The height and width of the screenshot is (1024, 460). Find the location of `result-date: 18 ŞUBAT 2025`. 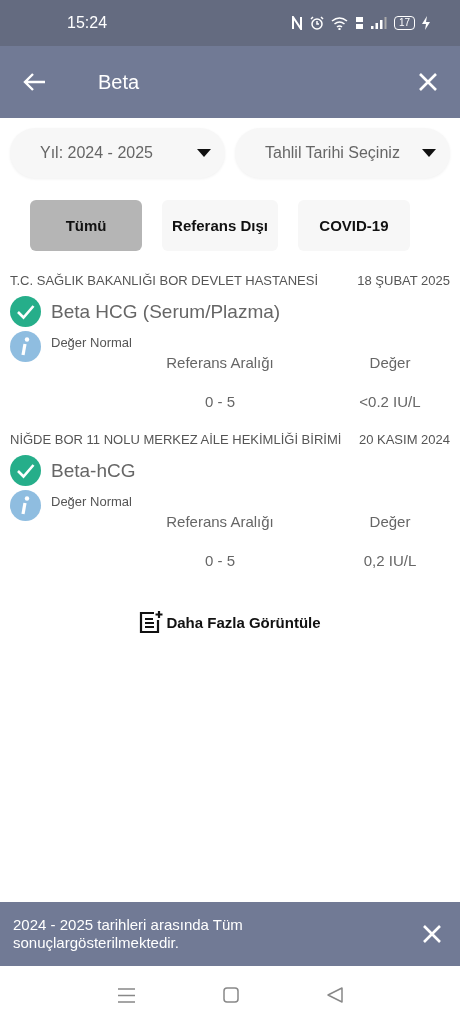

result-date: 18 ŞUBAT 2025 is located at coordinates (403, 280).